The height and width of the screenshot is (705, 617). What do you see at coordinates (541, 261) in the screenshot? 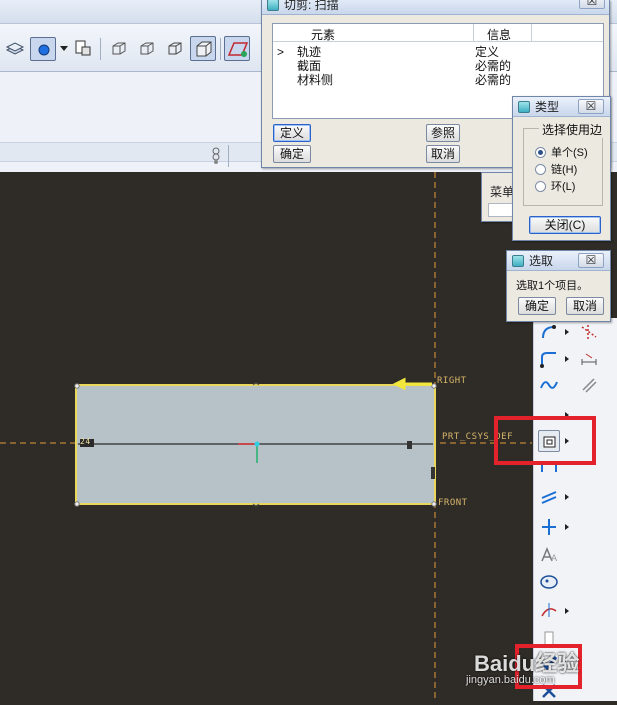
I see `dialog-title: 选取` at bounding box center [541, 261].